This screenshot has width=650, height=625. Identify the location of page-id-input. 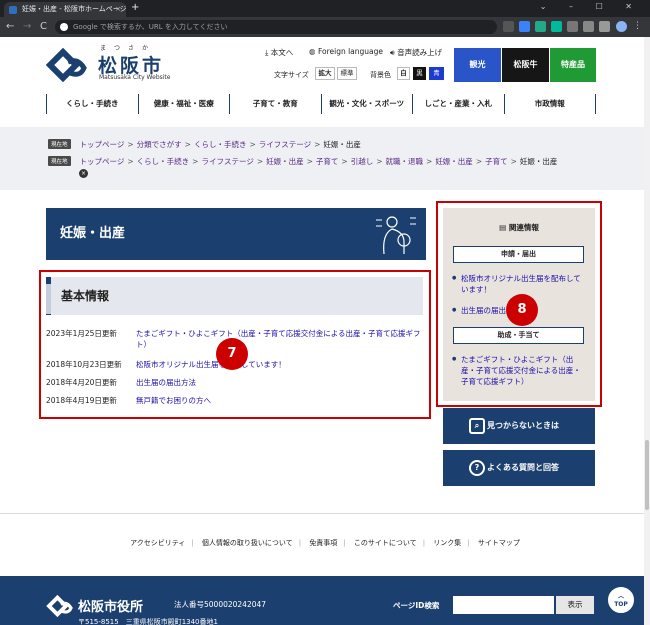
(503, 605).